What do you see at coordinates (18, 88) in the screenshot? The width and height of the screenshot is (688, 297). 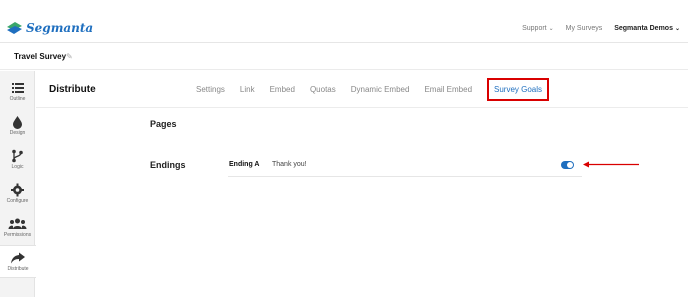 I see `list-icon` at bounding box center [18, 88].